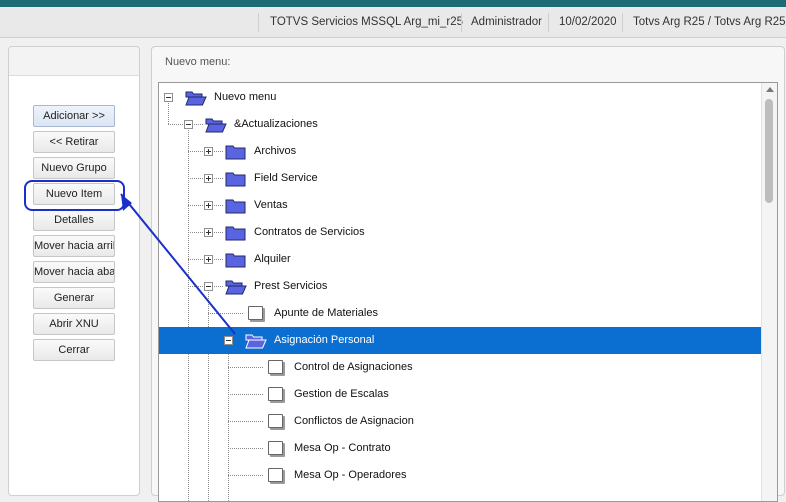 The width and height of the screenshot is (786, 502). What do you see at coordinates (588, 22) in the screenshot?
I see `status-date: 10/02/2020` at bounding box center [588, 22].